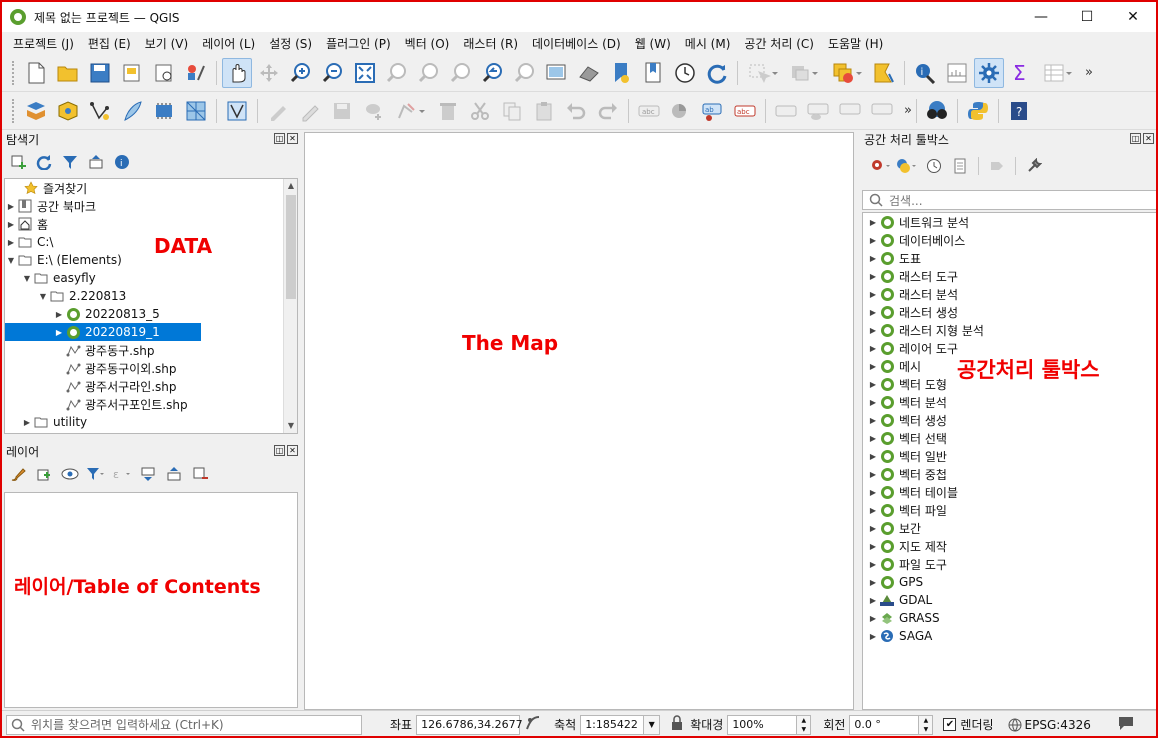 Image resolution: width=1158 pixels, height=738 pixels. I want to click on data-source-manager-button, so click(36, 111).